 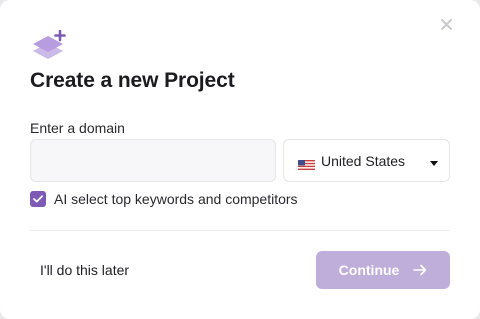 What do you see at coordinates (84, 270) in the screenshot?
I see `do-later-link: I'll do this later` at bounding box center [84, 270].